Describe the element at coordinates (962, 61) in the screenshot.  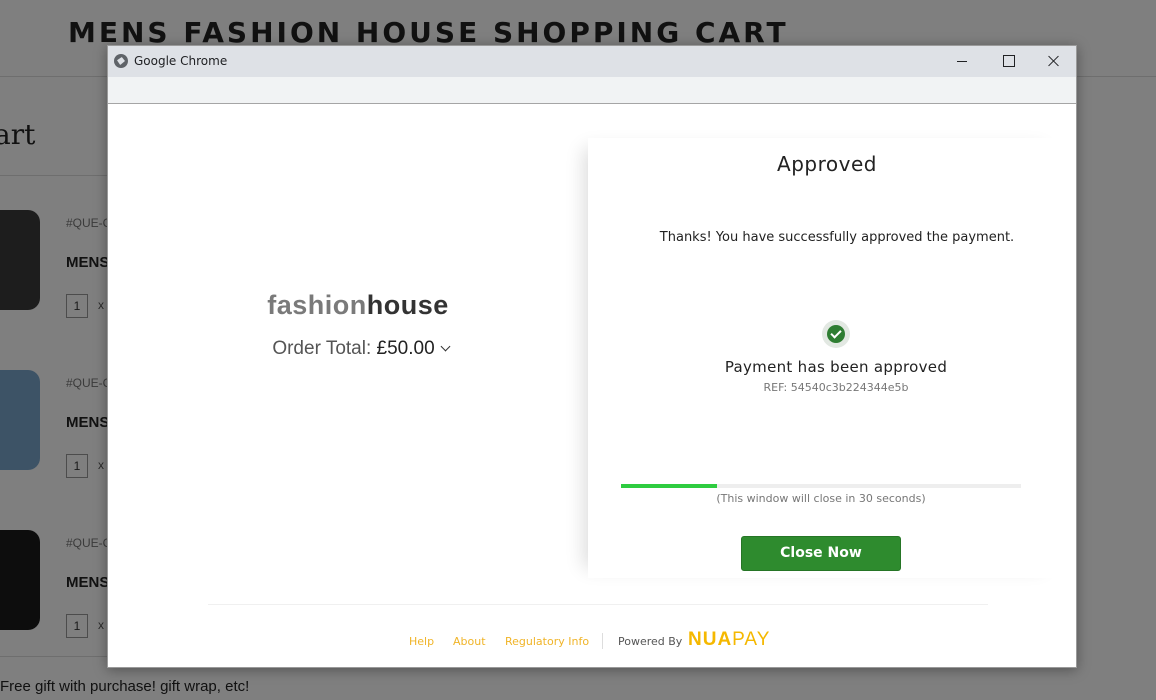
I see `minimize-button` at that location.